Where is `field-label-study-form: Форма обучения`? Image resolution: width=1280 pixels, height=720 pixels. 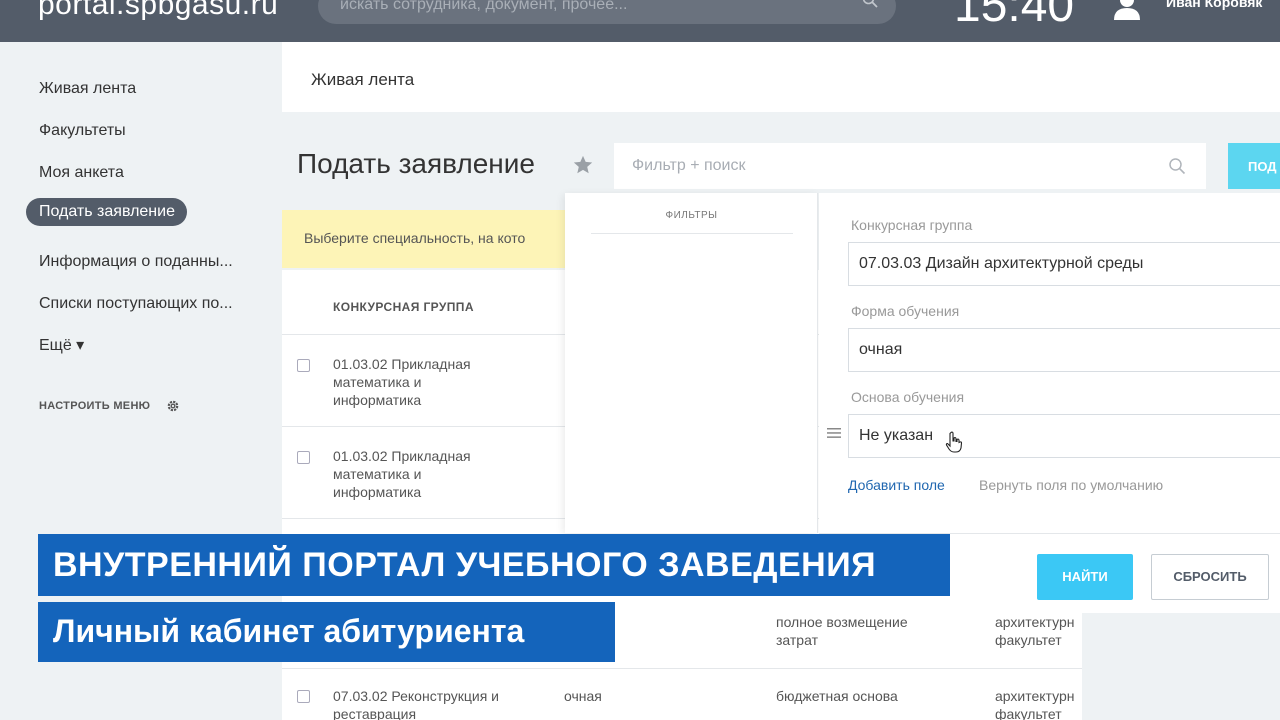 field-label-study-form: Форма обучения is located at coordinates (905, 311).